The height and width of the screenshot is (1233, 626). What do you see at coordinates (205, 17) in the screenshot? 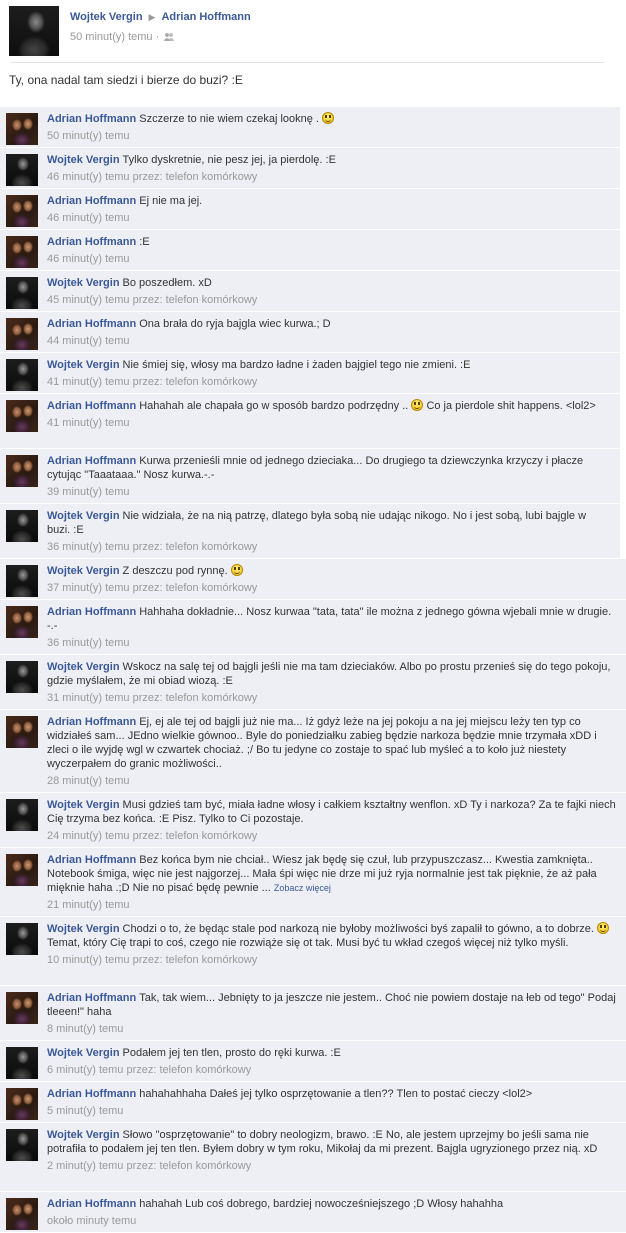
I see `post-target-link: Adrian Hoffmann` at bounding box center [205, 17].